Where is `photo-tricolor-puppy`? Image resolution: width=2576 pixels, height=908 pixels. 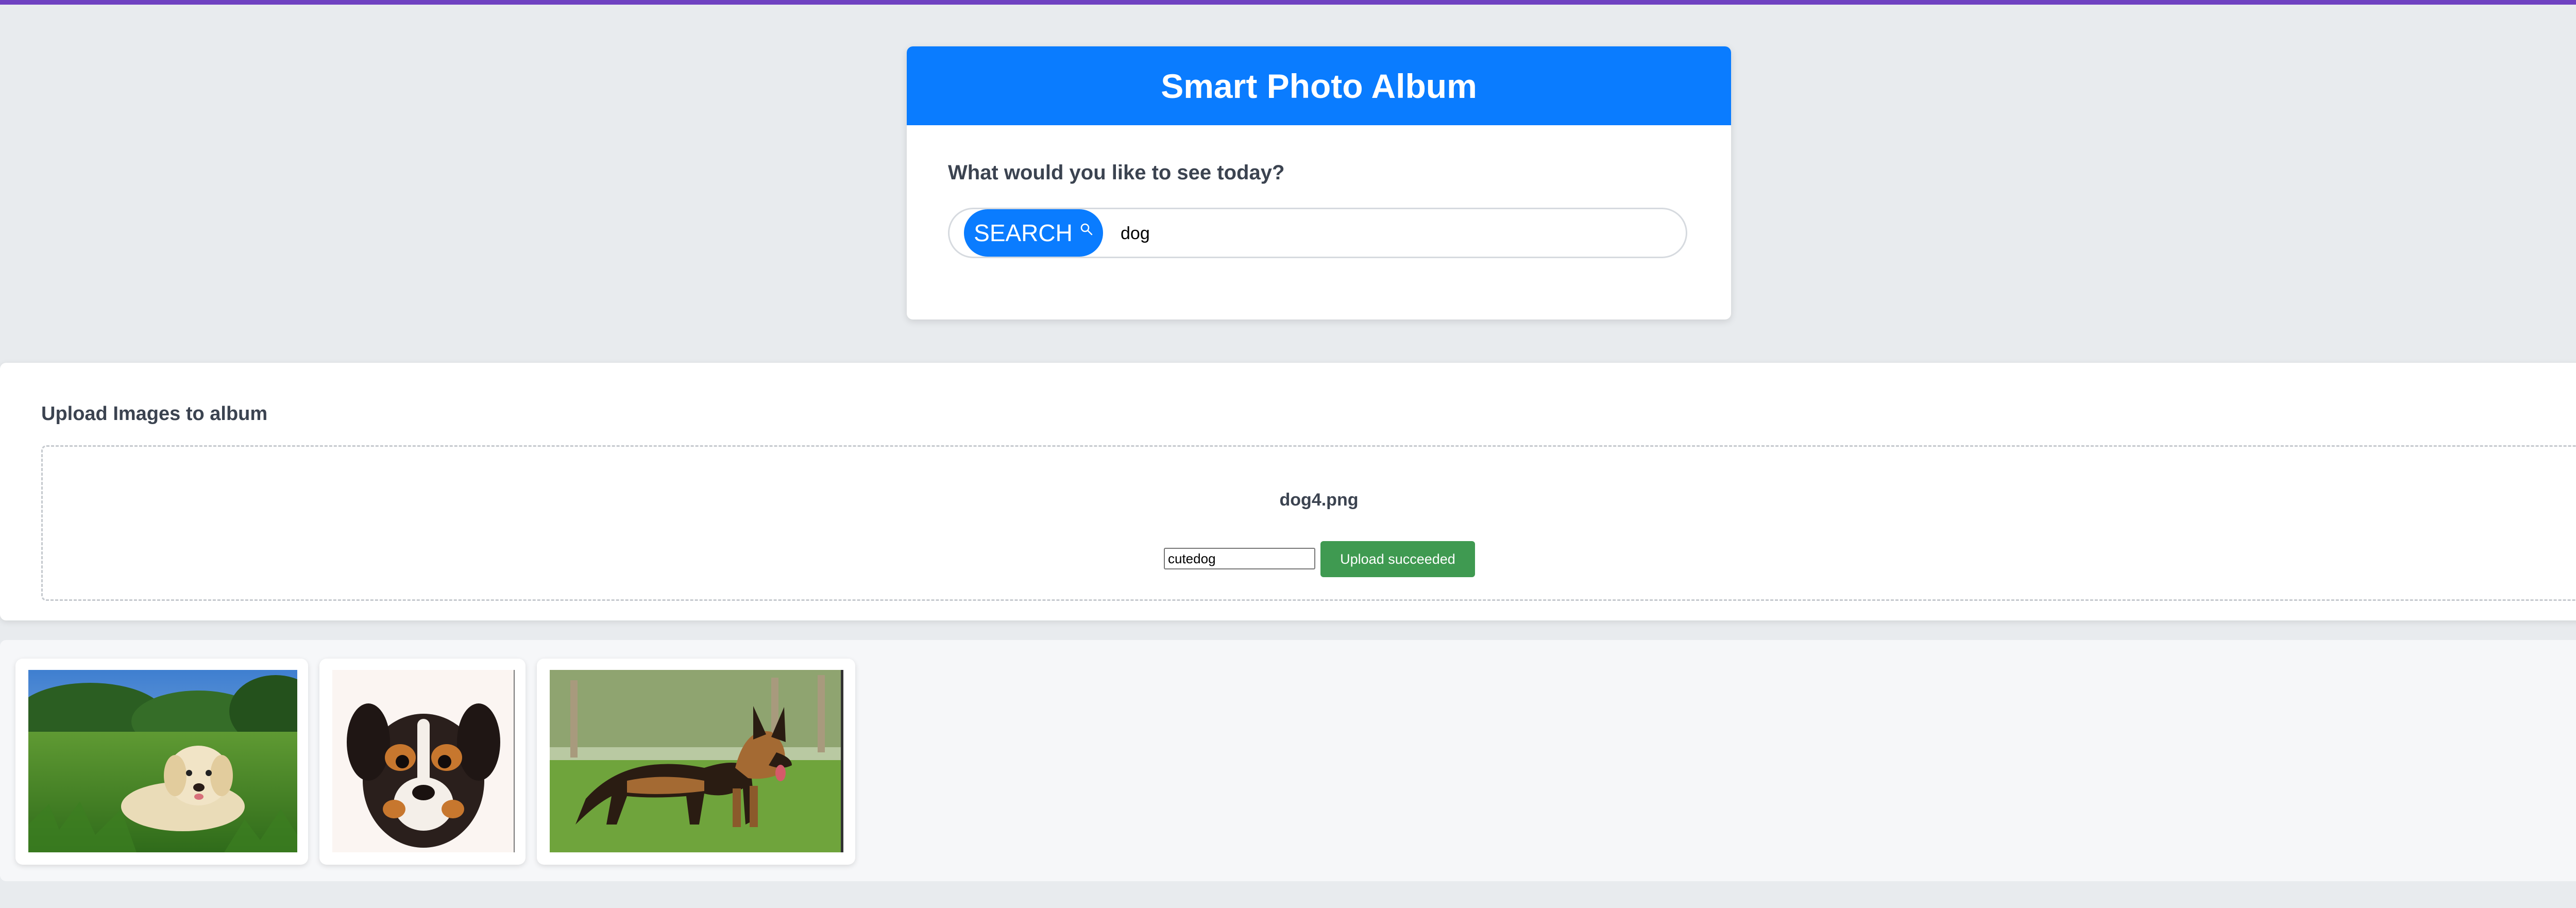
photo-tricolor-puppy is located at coordinates (423, 761).